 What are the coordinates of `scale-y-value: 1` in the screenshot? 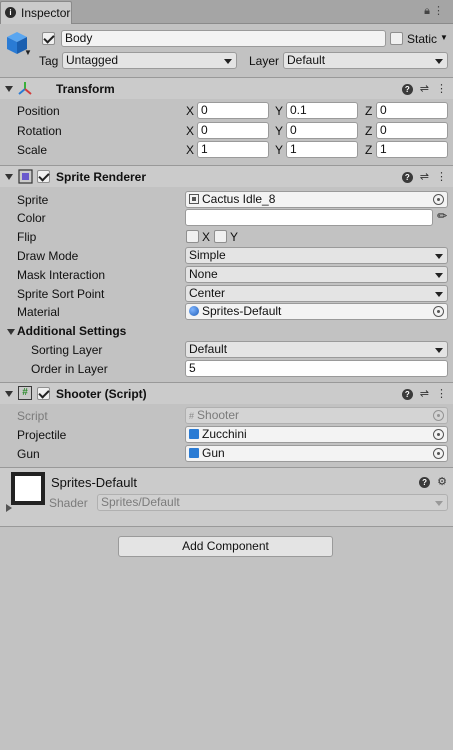 It's located at (293, 149).